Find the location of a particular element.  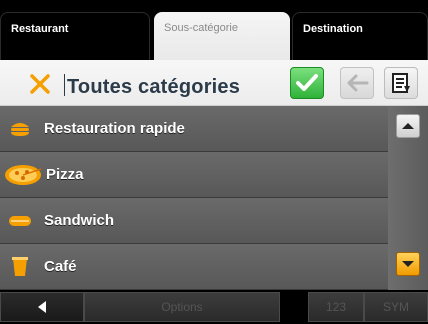

text-cursor is located at coordinates (64, 85).